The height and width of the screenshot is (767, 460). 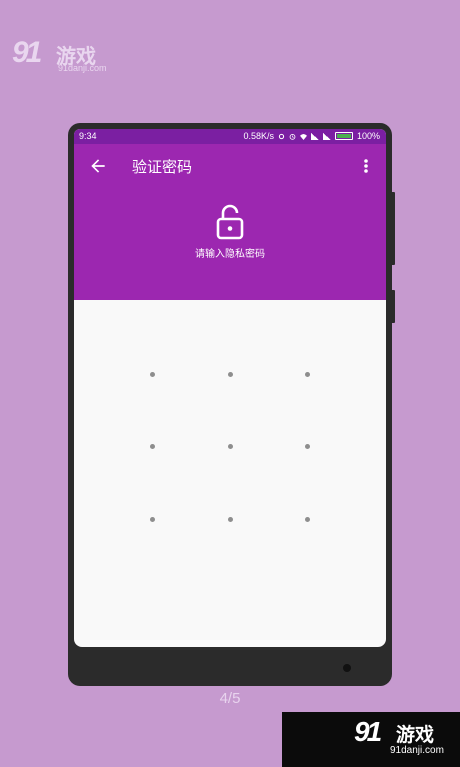 I want to click on watermark-url: 91danji.com, so click(x=82, y=68).